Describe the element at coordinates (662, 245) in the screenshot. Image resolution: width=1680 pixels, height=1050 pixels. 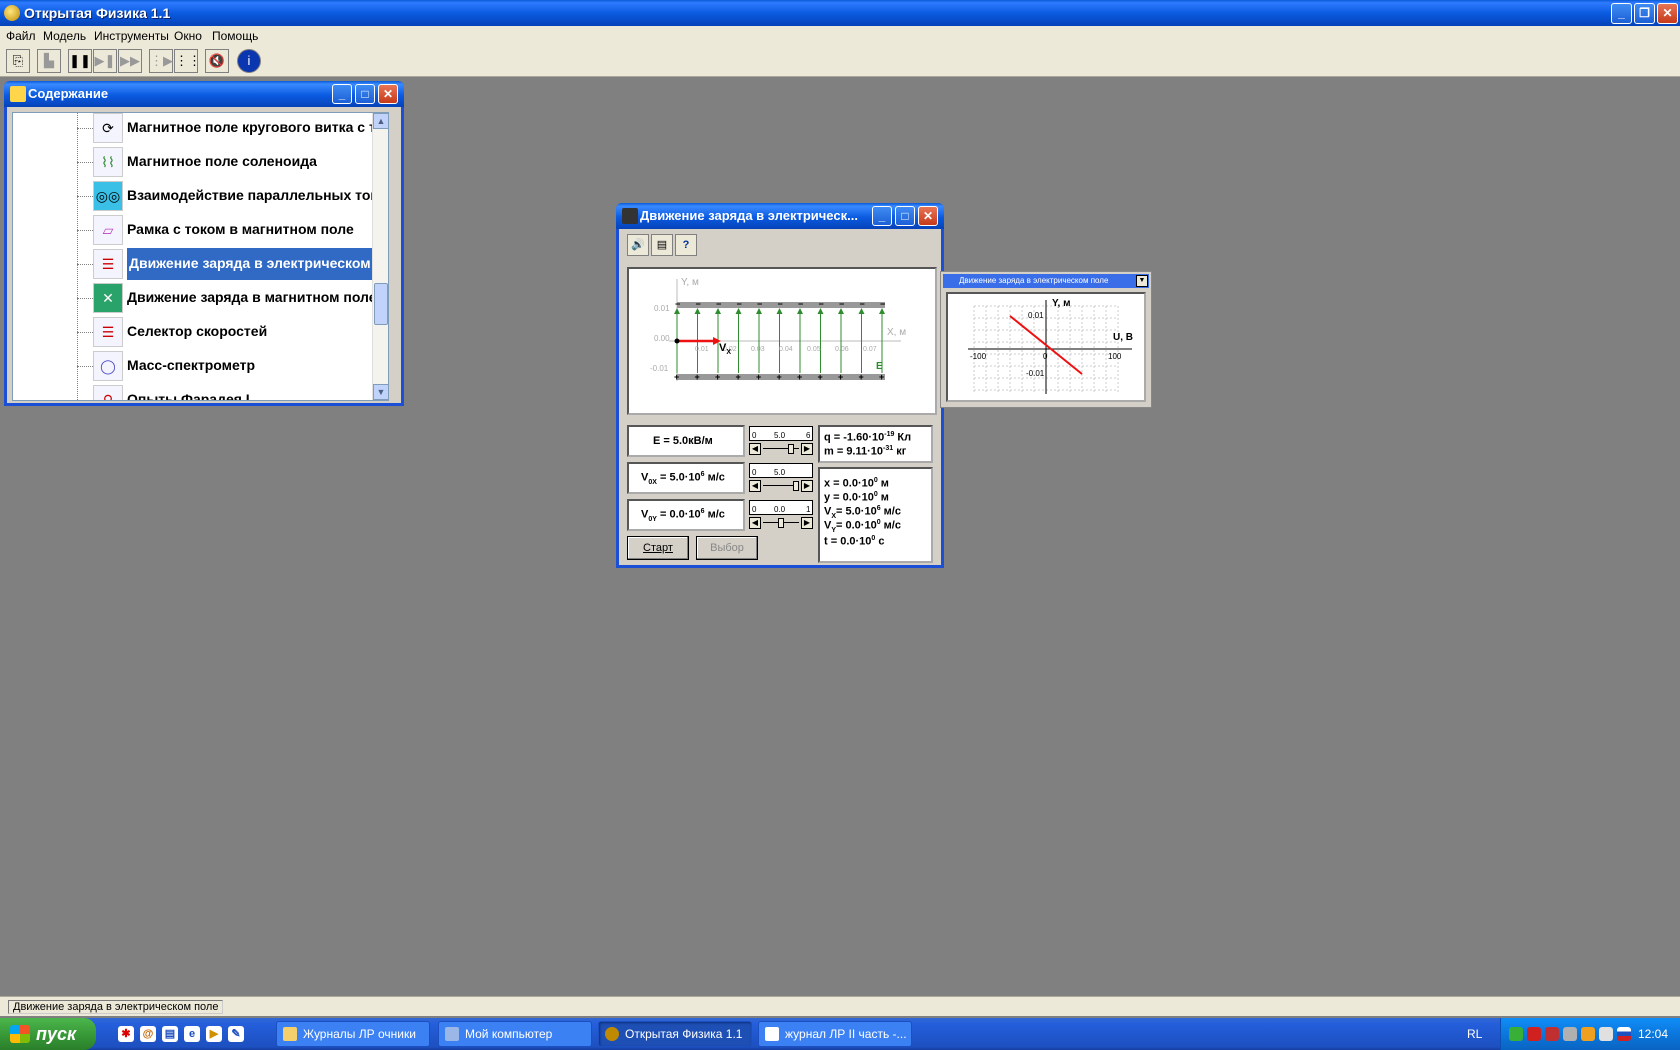
I see `document-icon: ▤` at that location.